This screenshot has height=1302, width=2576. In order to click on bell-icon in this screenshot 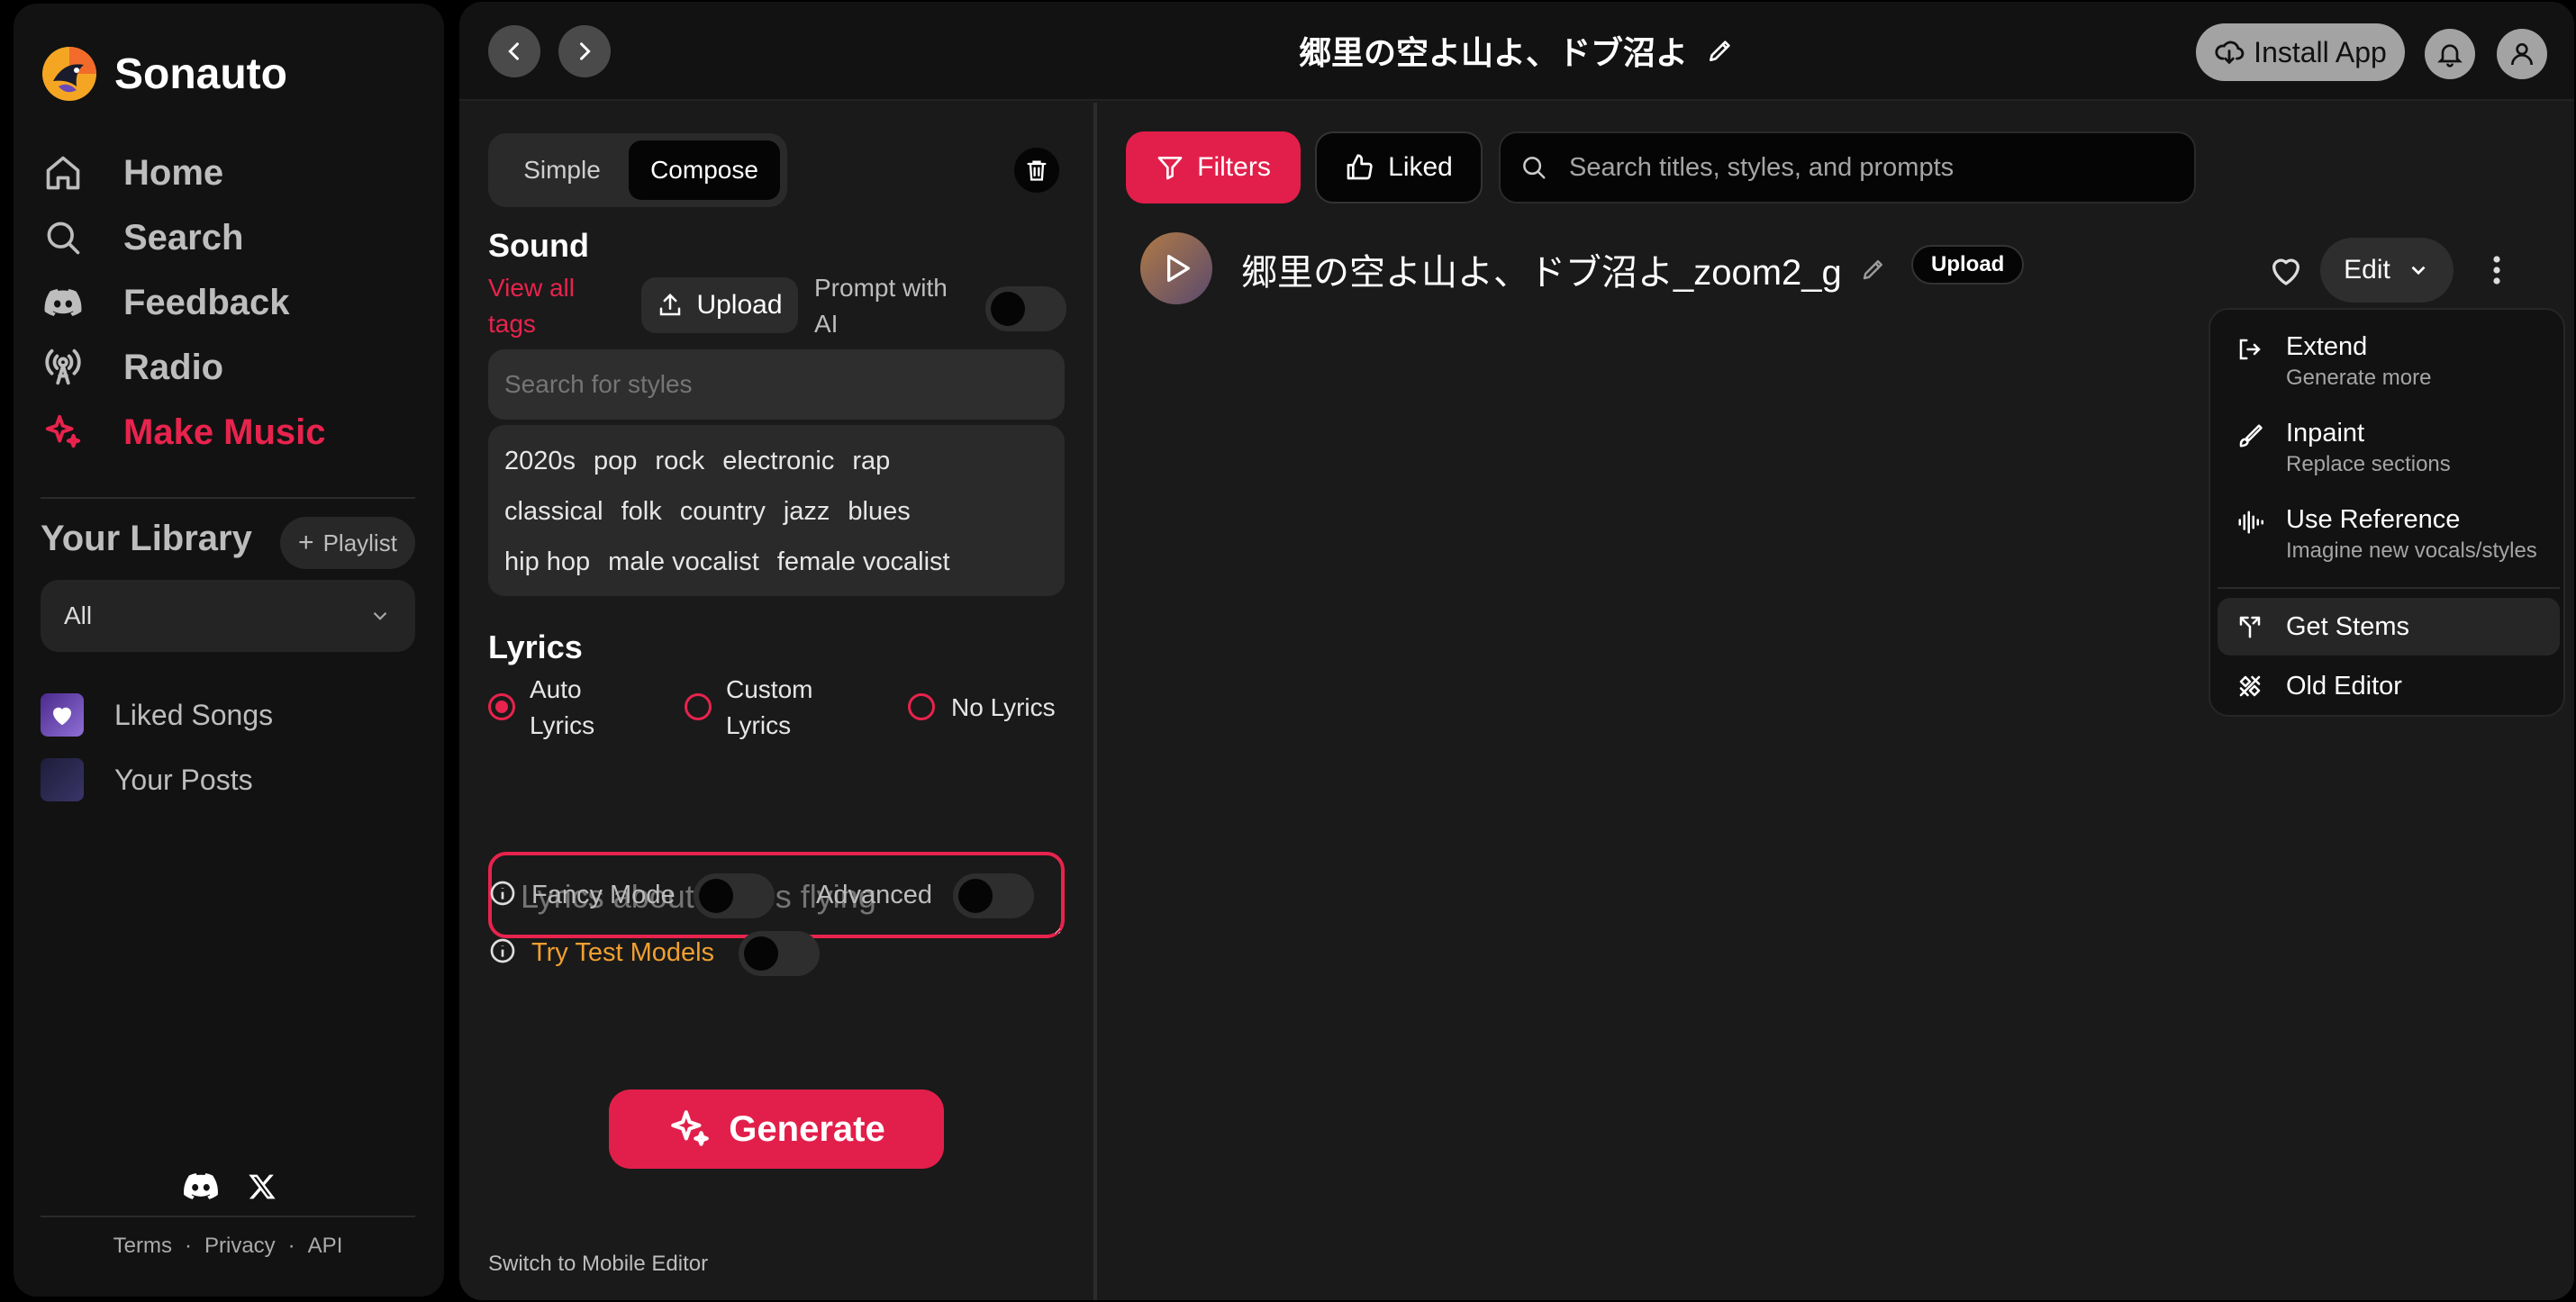, I will do `click(2450, 56)`.